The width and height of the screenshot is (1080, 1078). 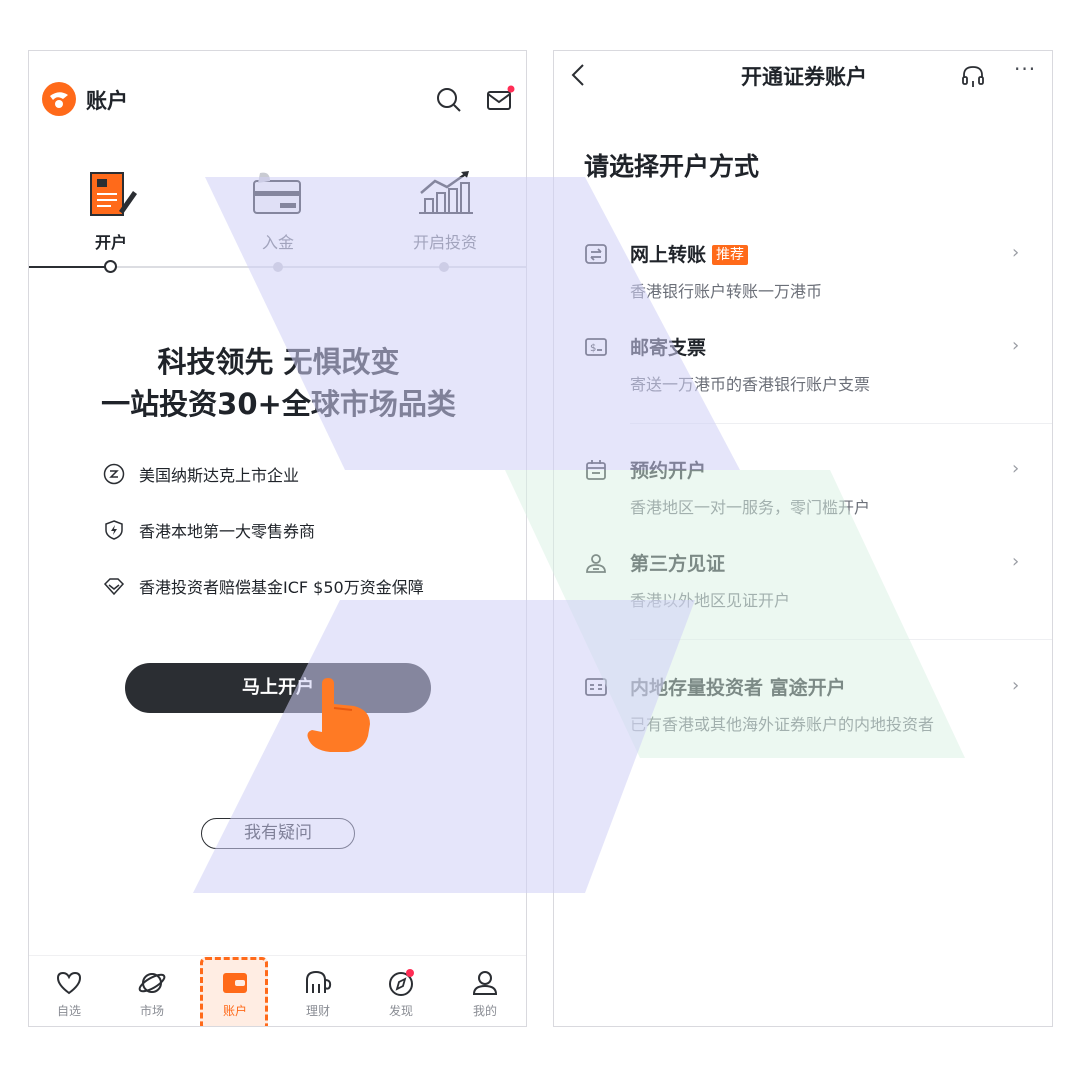 I want to click on tab-wealth: 理财, so click(x=318, y=993).